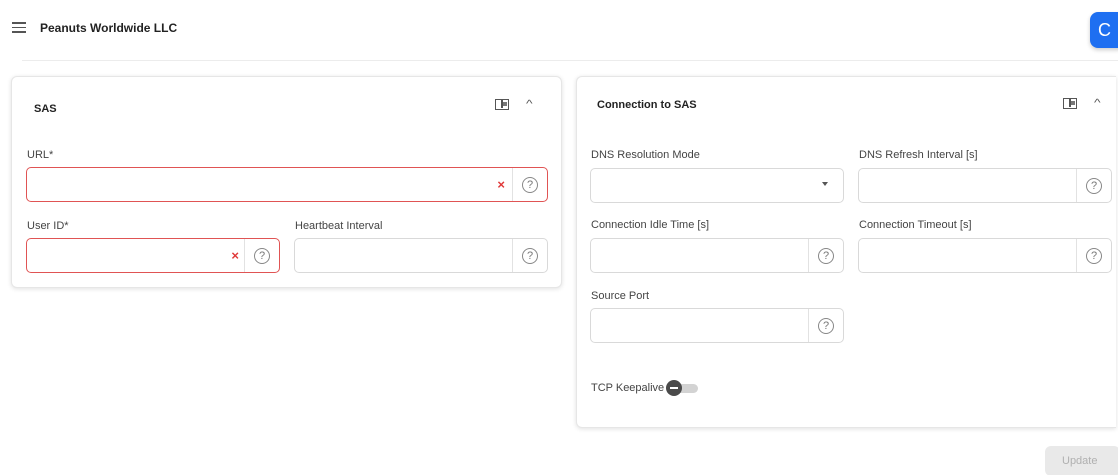  I want to click on connection-idle-time-field: ?, so click(717, 255).